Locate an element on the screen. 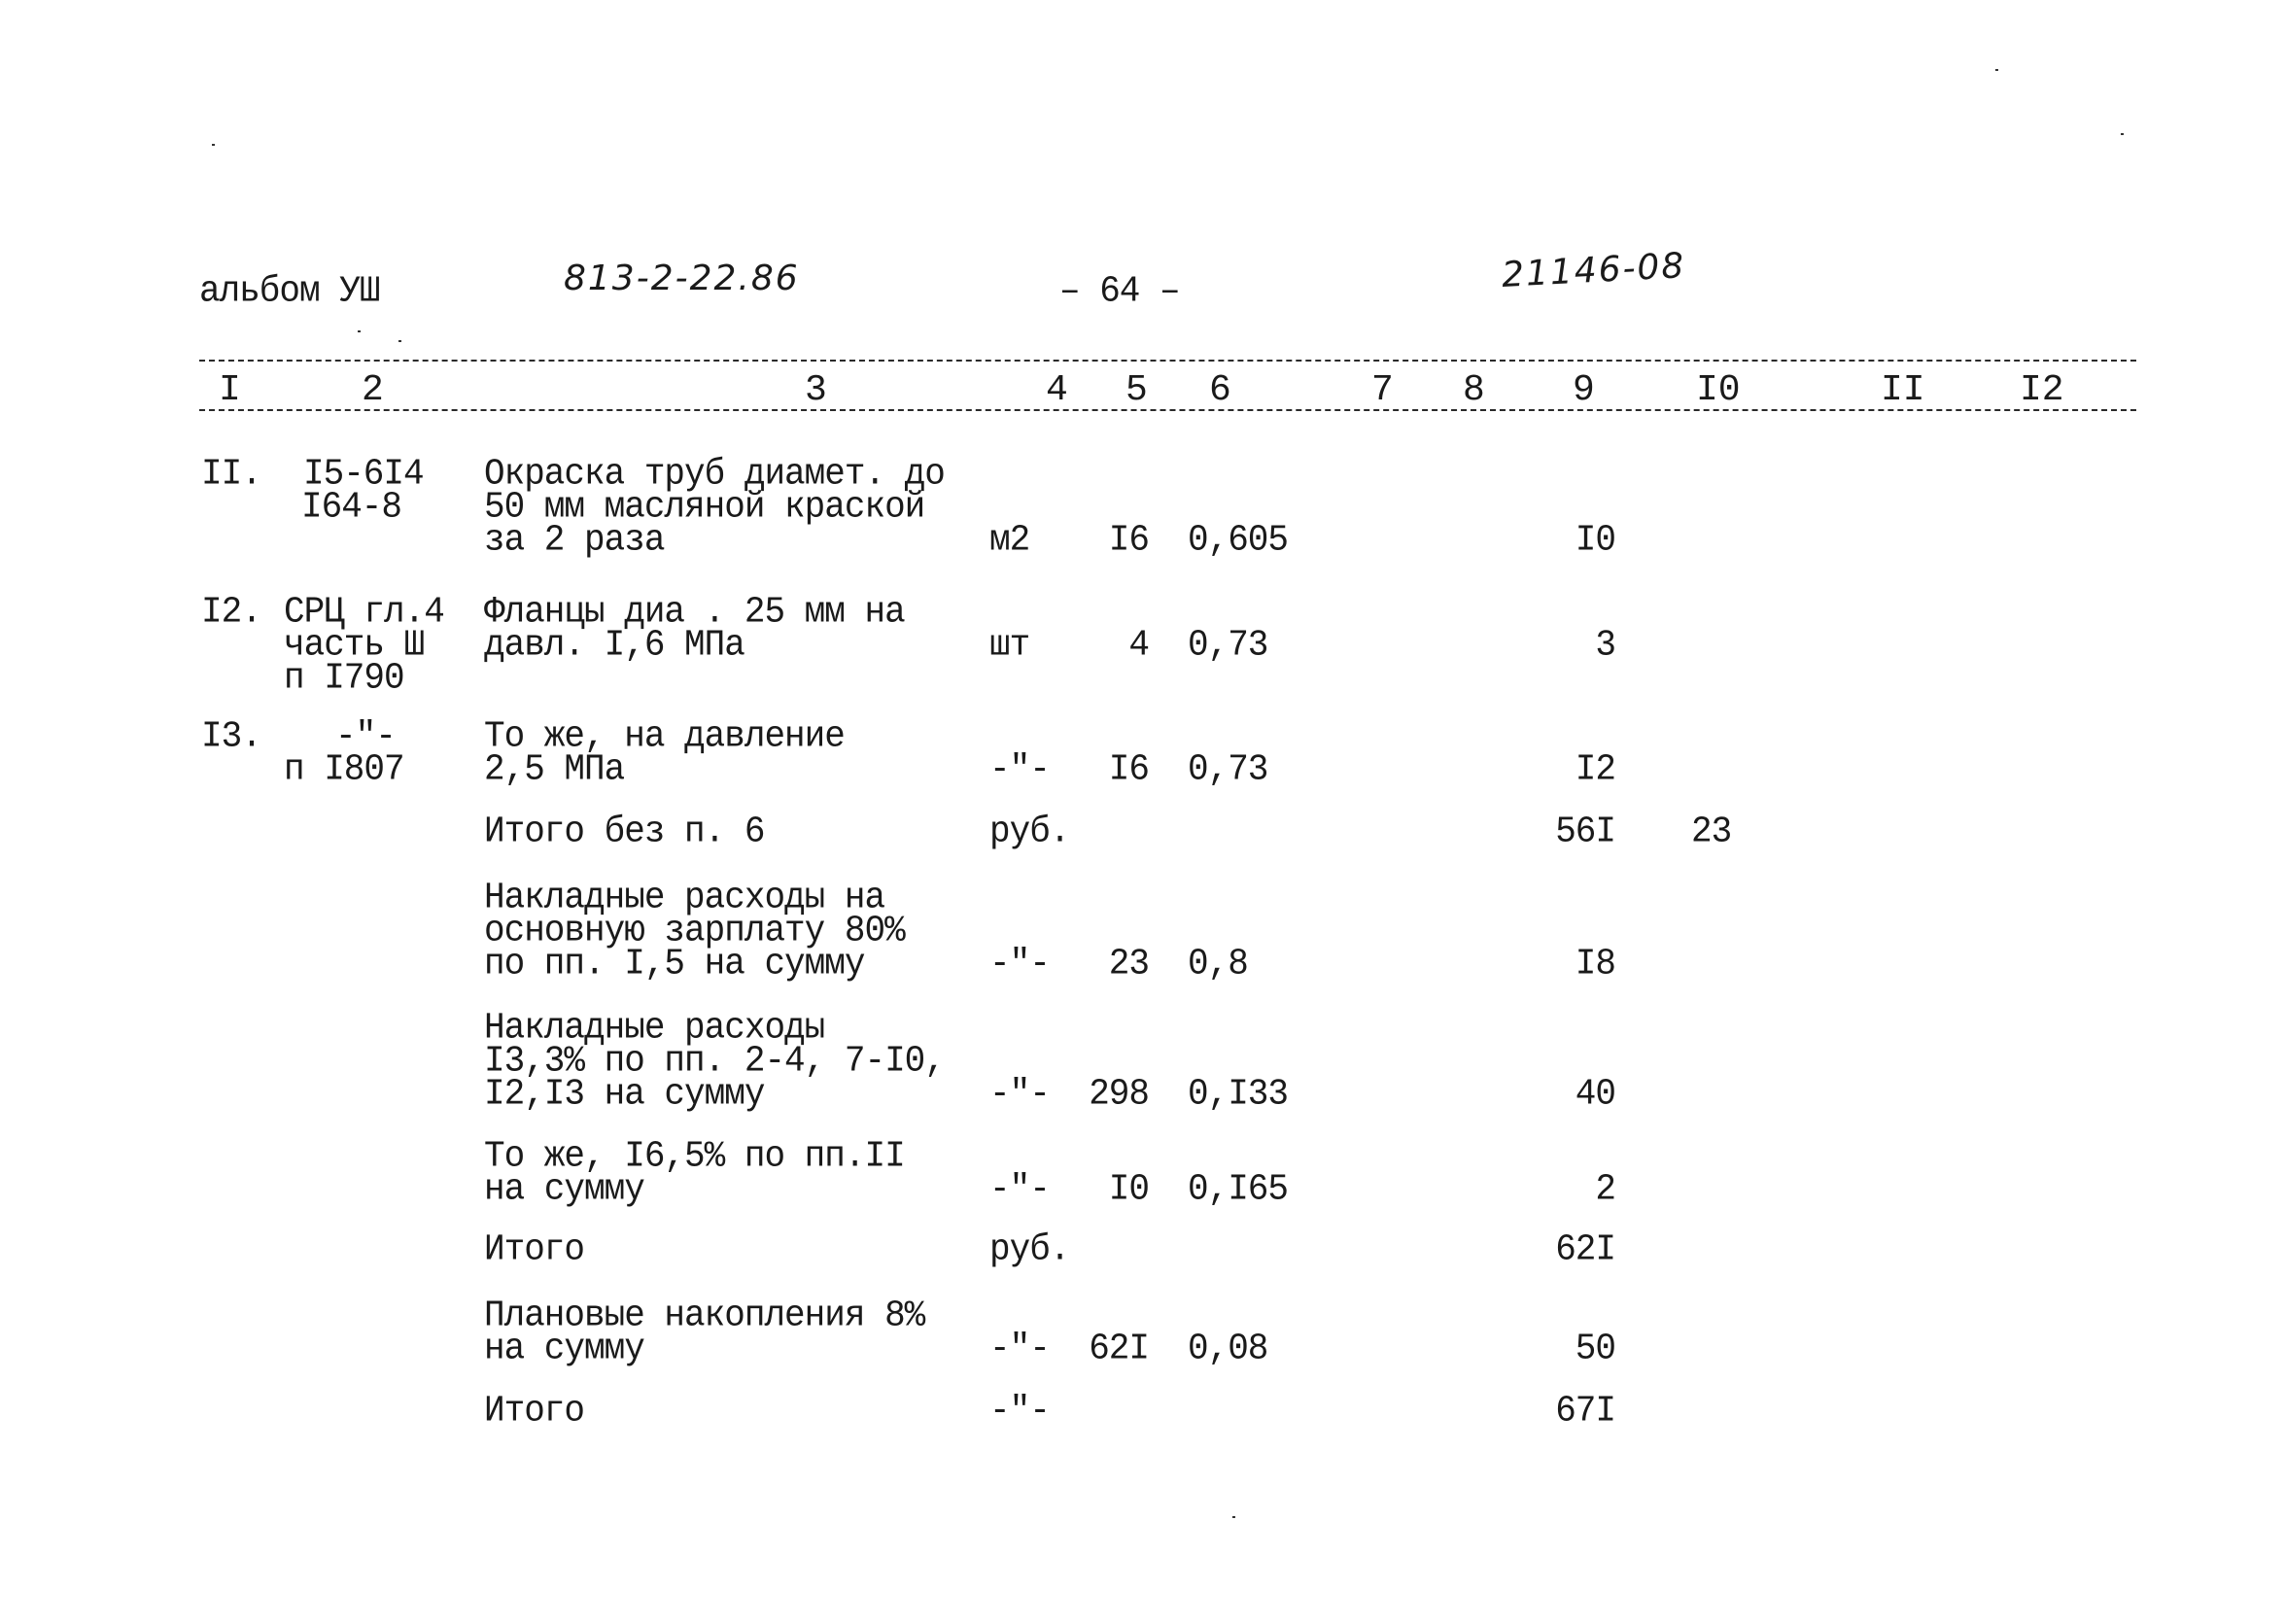  column-number: 7 is located at coordinates (1382, 390).